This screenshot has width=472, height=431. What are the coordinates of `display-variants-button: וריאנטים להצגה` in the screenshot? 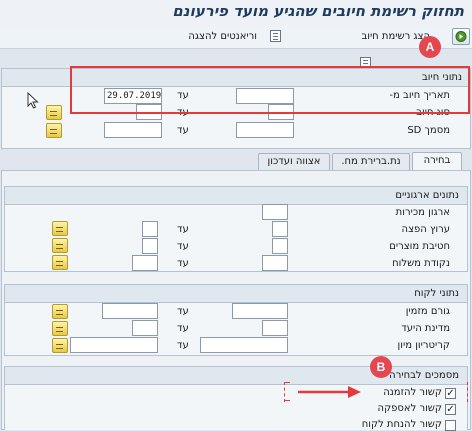 It's located at (222, 36).